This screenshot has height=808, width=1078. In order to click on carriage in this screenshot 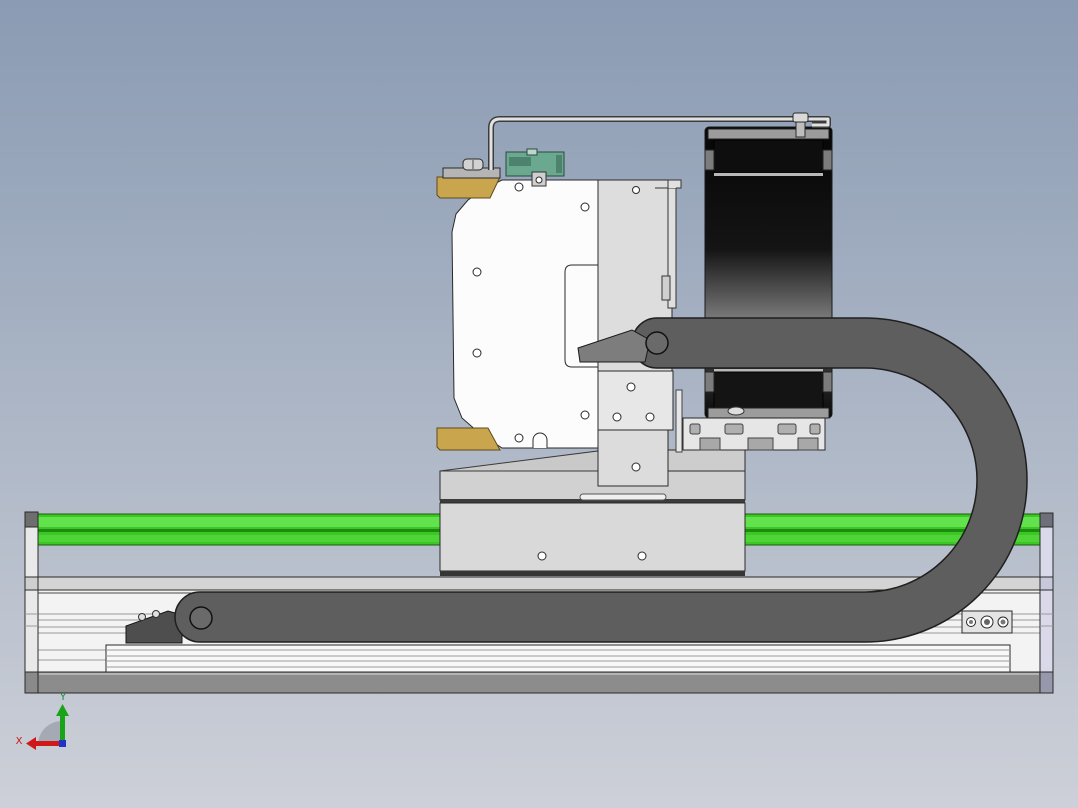, I will do `click(592, 523)`.